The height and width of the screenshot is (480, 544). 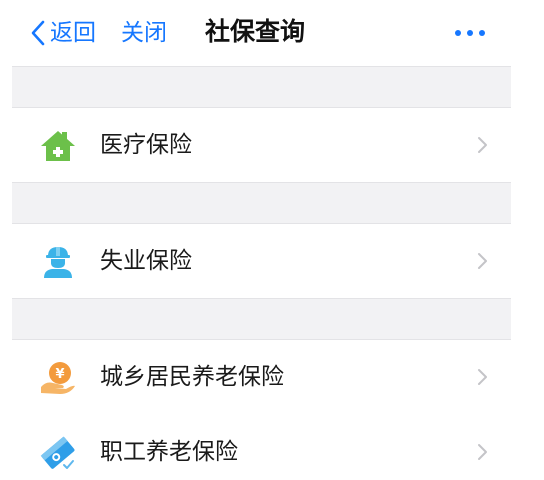 I want to click on list-item-label: 医疗保险, so click(x=146, y=145).